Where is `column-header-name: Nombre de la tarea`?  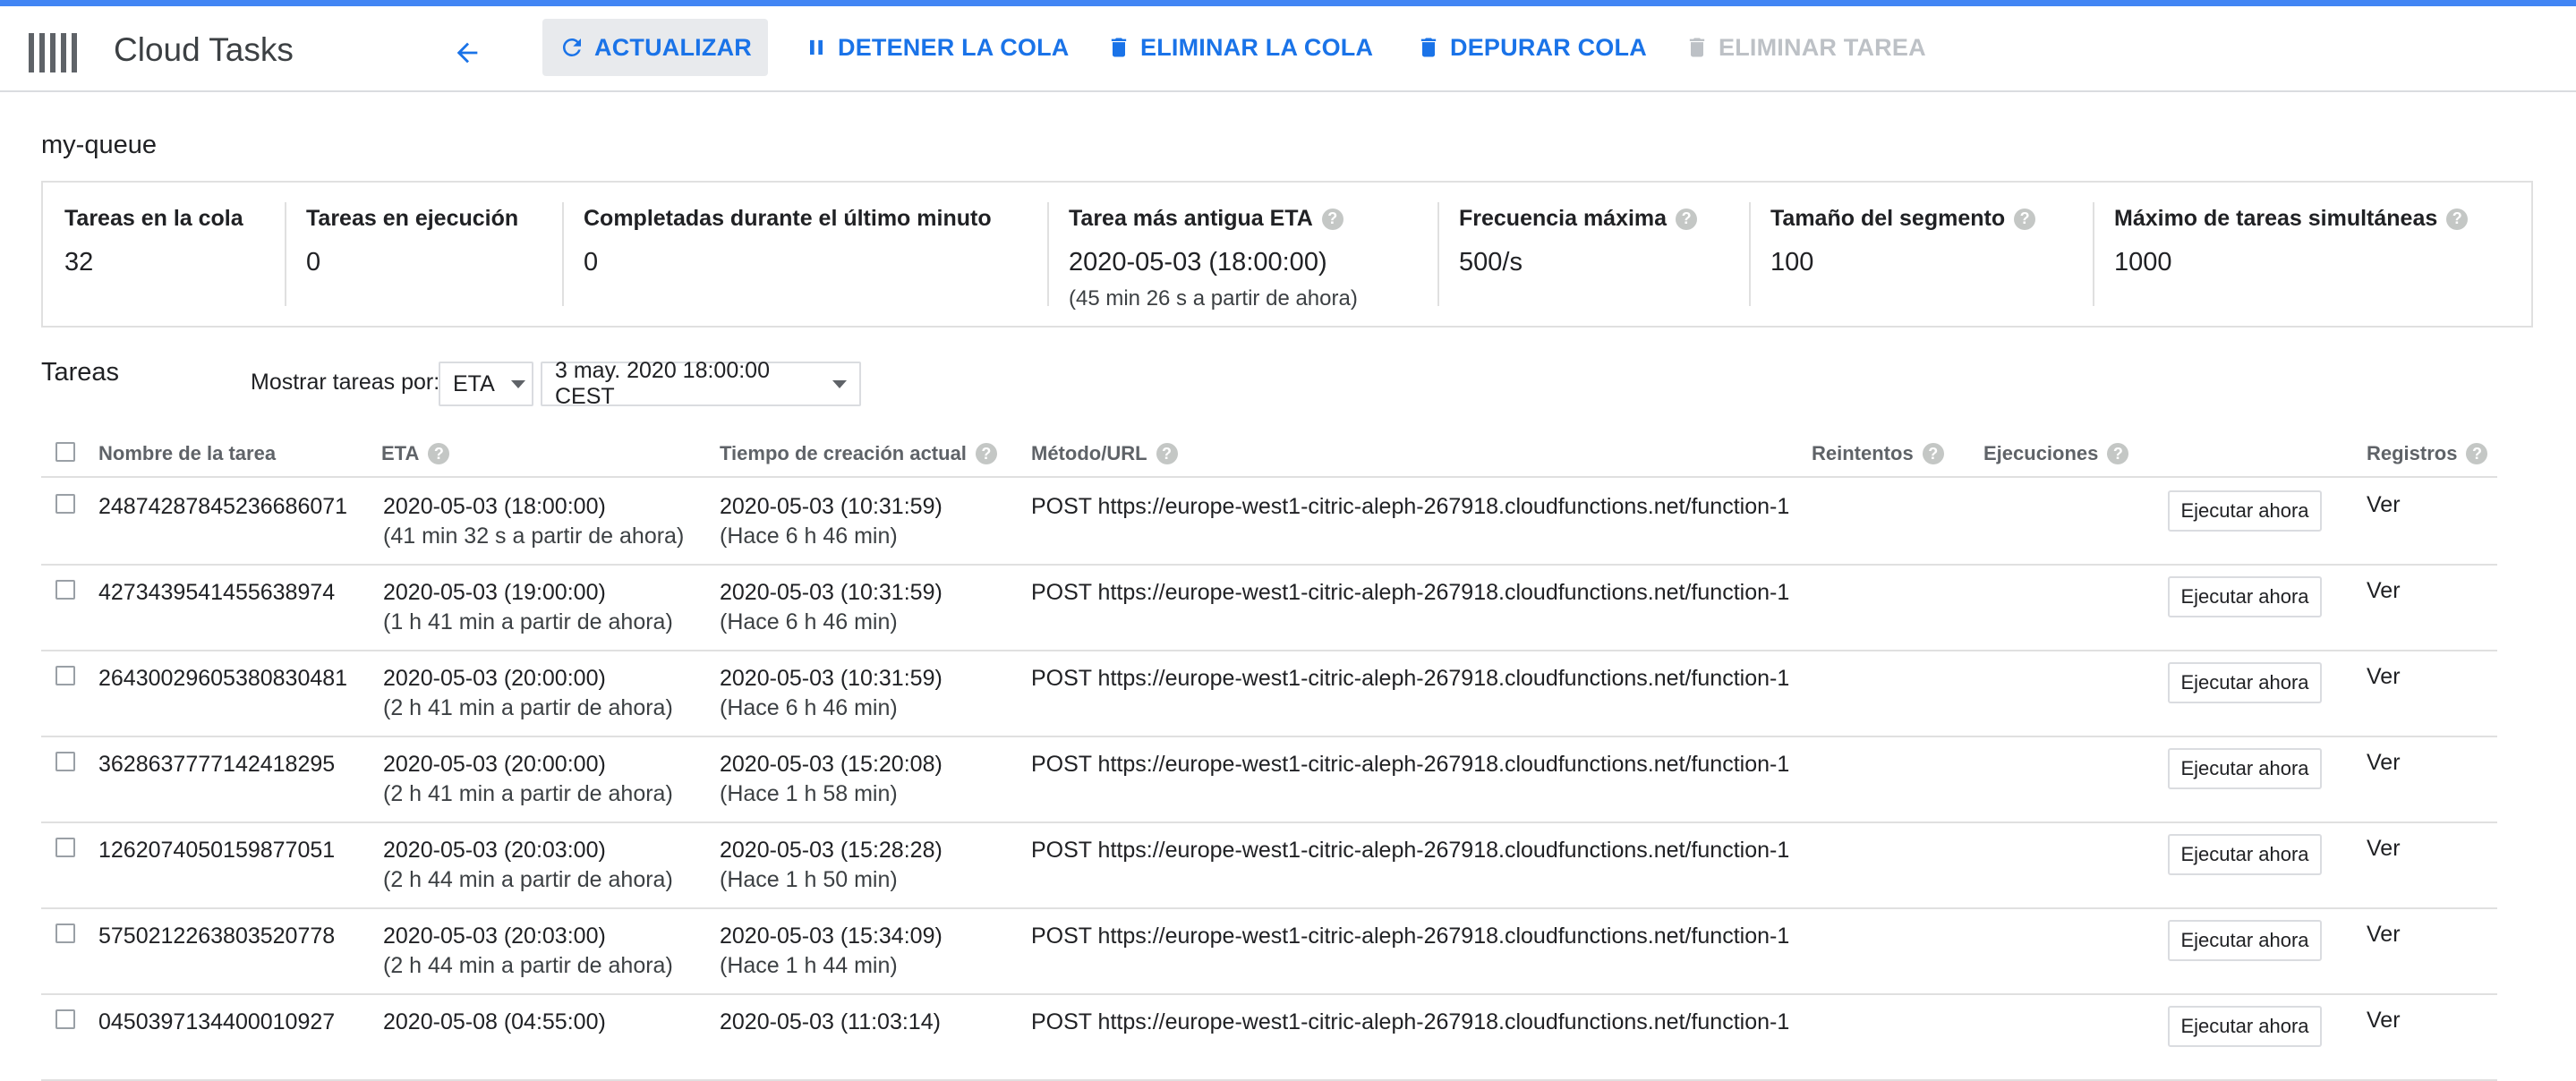 column-header-name: Nombre de la tarea is located at coordinates (187, 453).